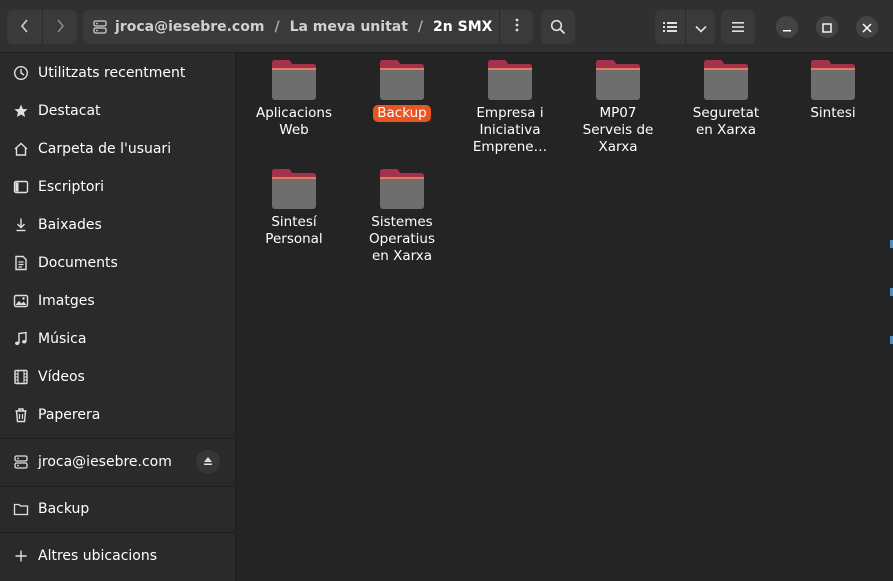  I want to click on chevron-down-icon, so click(700, 27).